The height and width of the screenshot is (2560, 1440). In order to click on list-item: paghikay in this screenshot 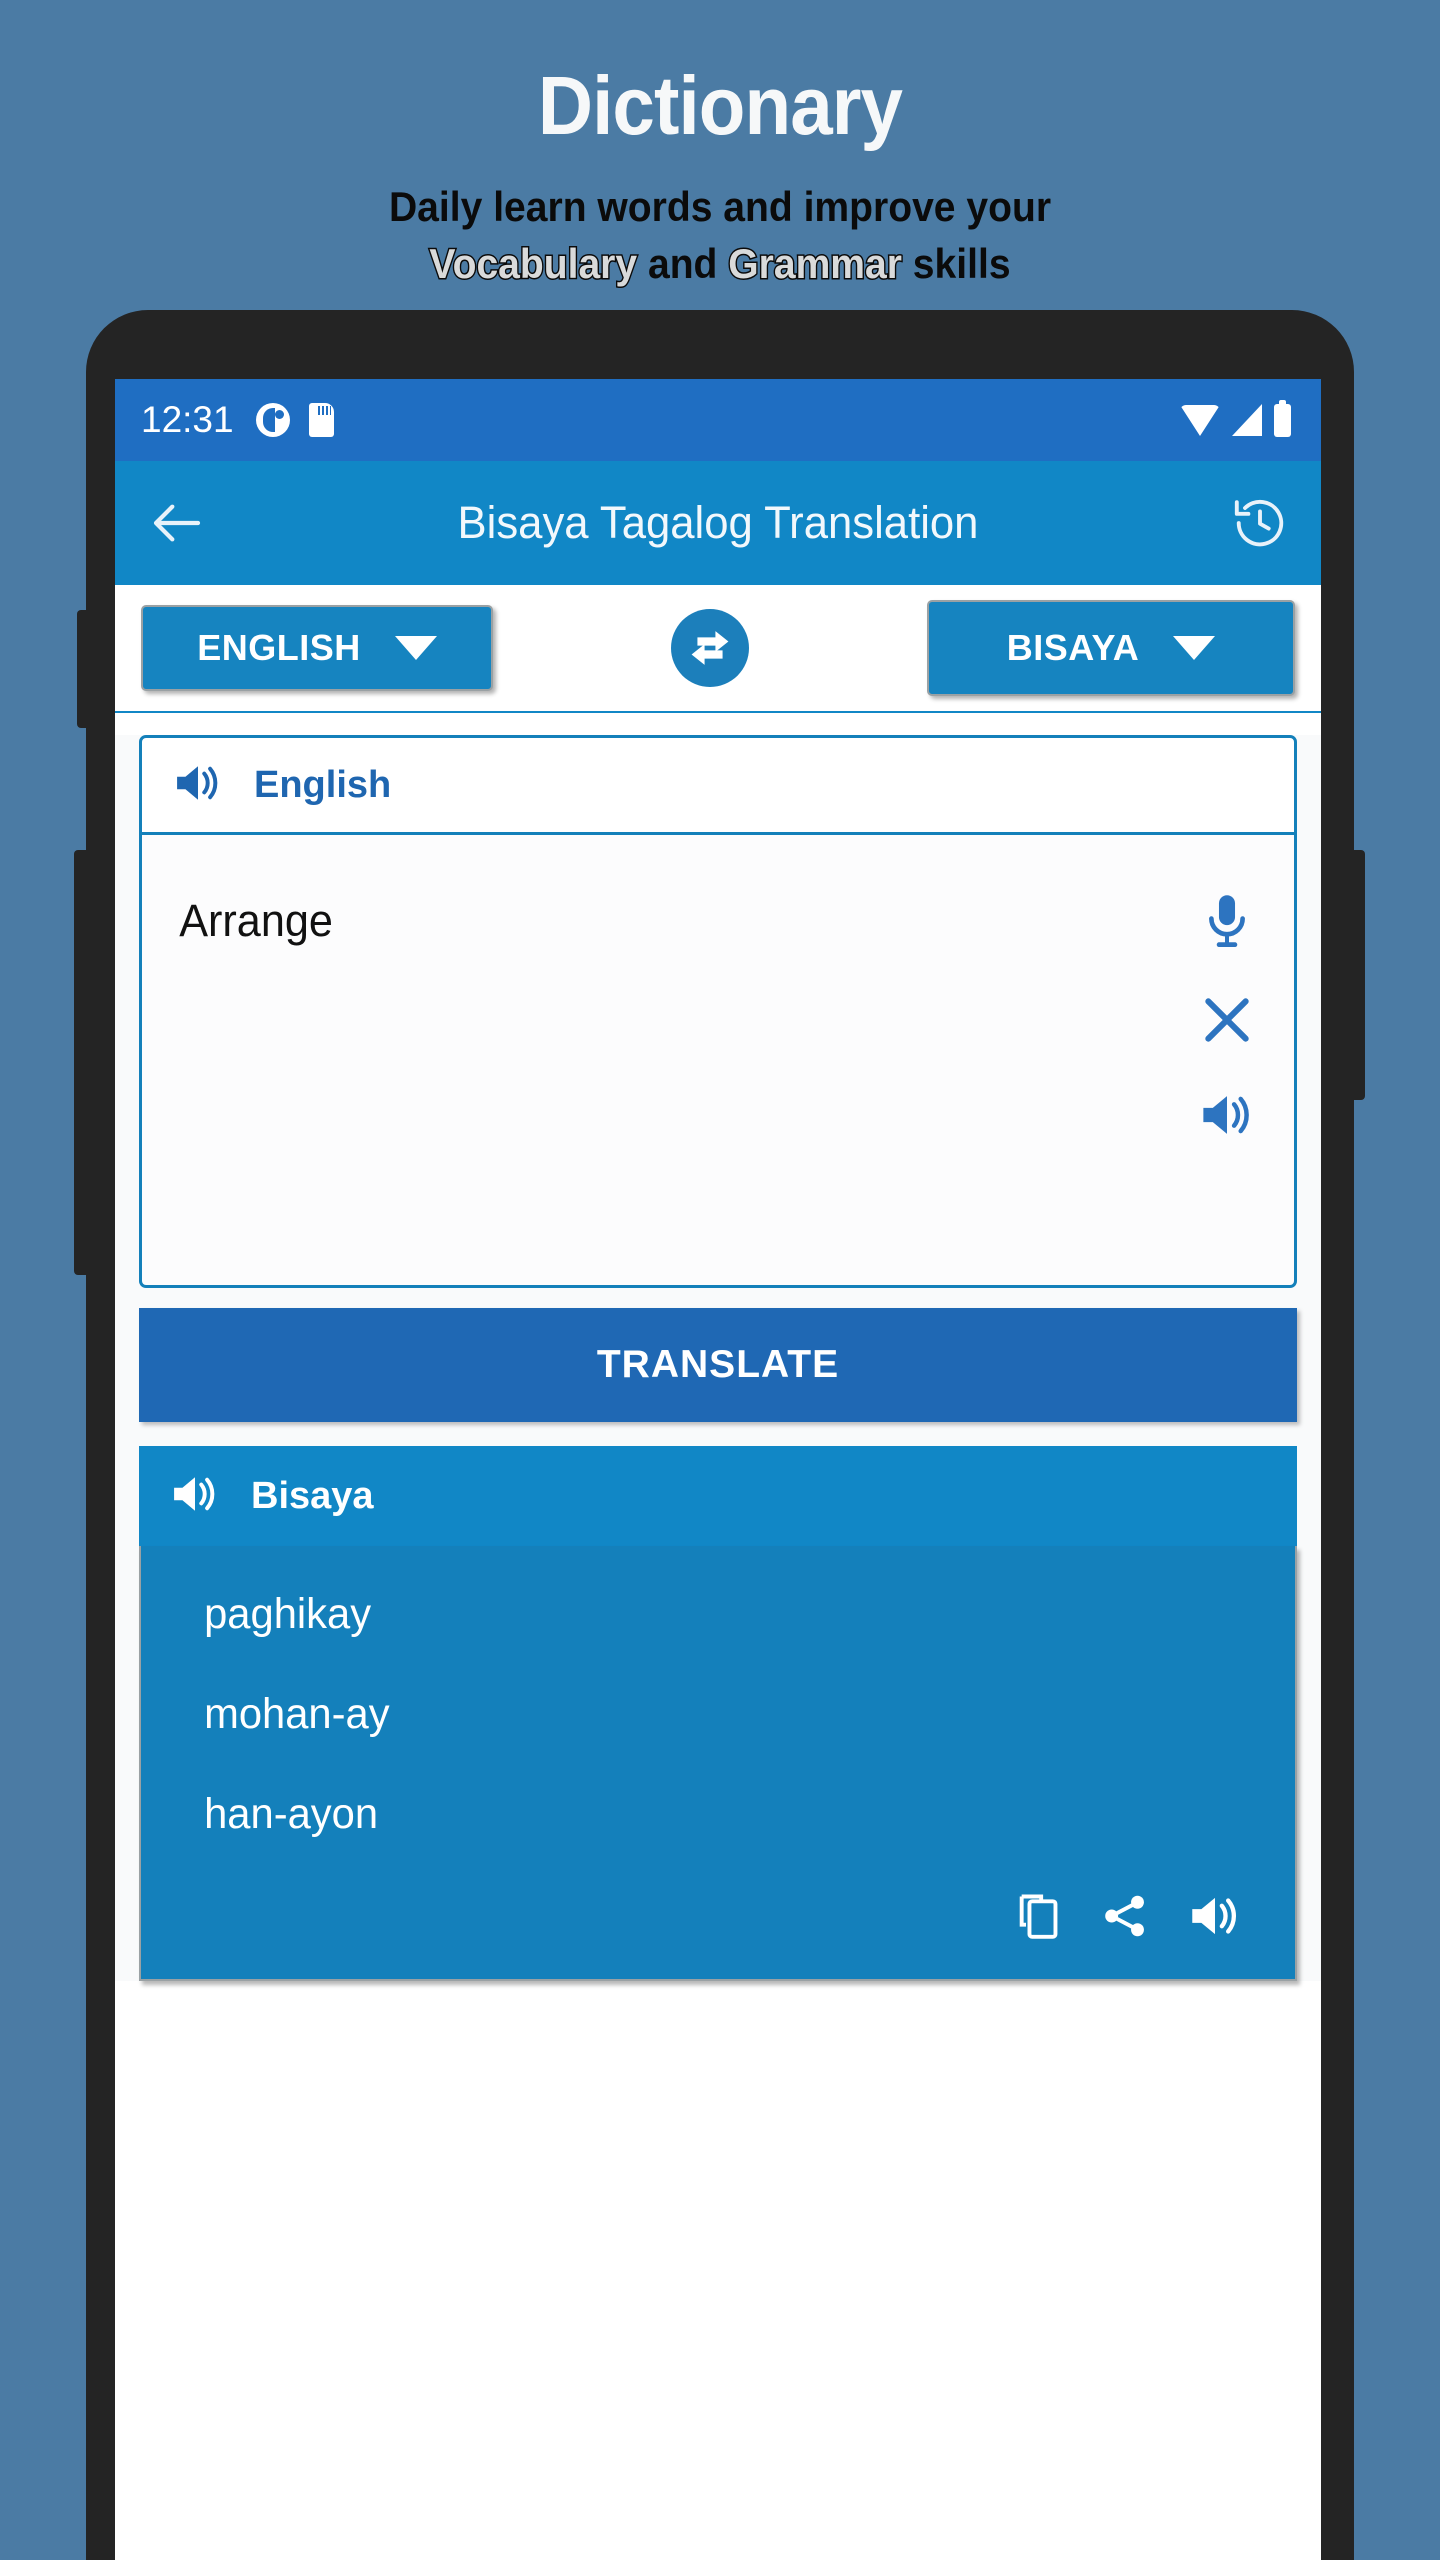, I will do `click(701, 1614)`.